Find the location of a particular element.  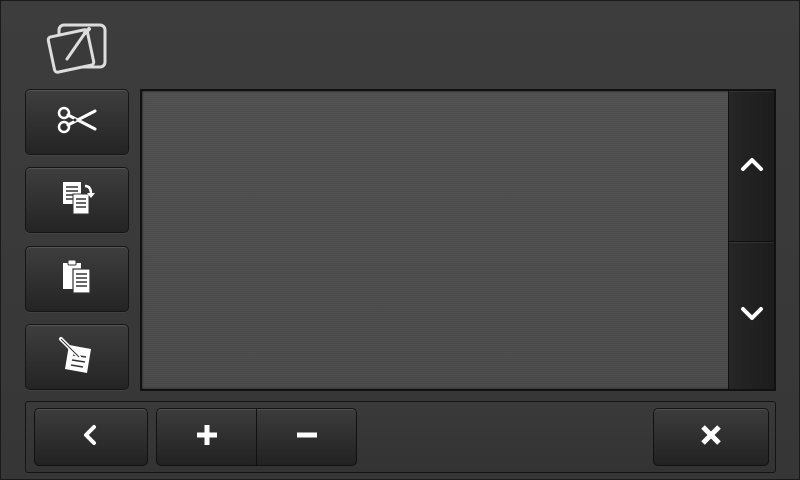

zoom-out-button is located at coordinates (306, 437).